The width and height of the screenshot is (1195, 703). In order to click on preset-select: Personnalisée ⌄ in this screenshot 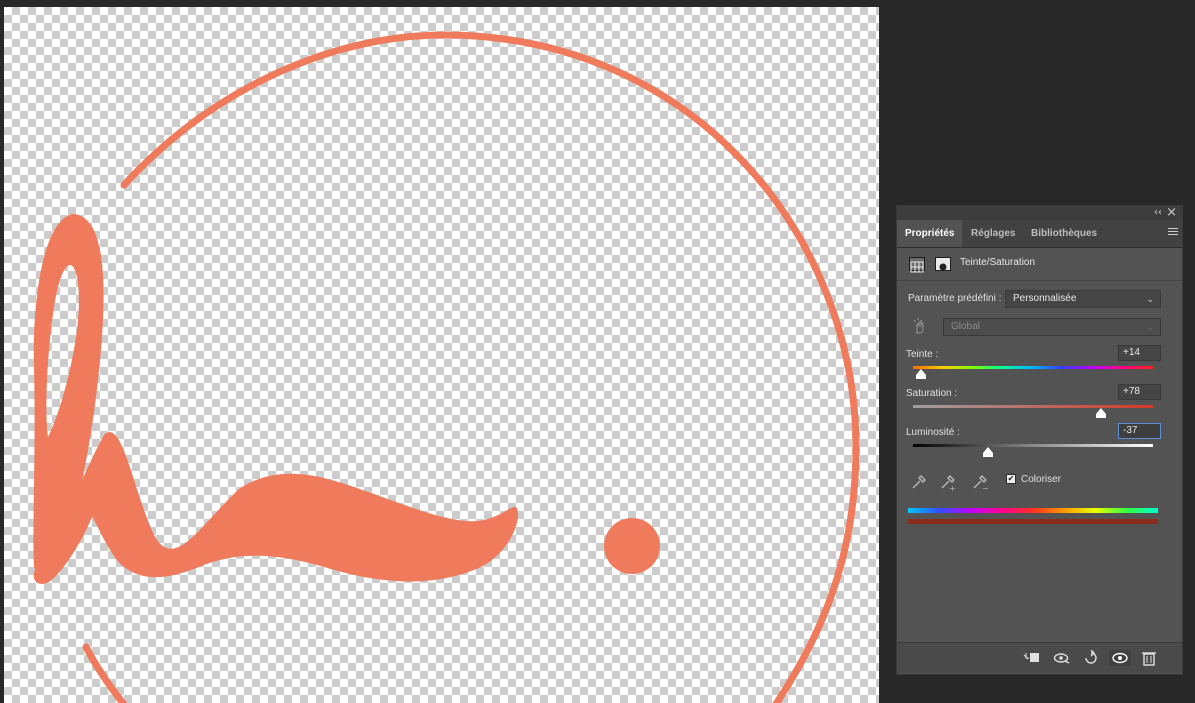, I will do `click(1083, 299)`.